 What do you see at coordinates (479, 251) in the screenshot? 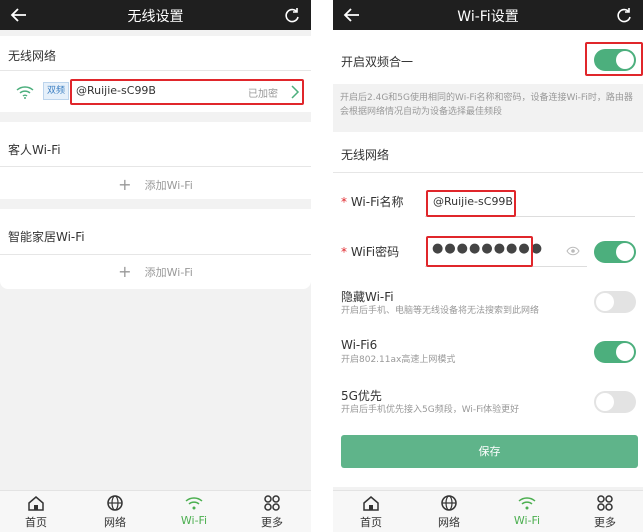
I see `wifi-password-highlight` at bounding box center [479, 251].